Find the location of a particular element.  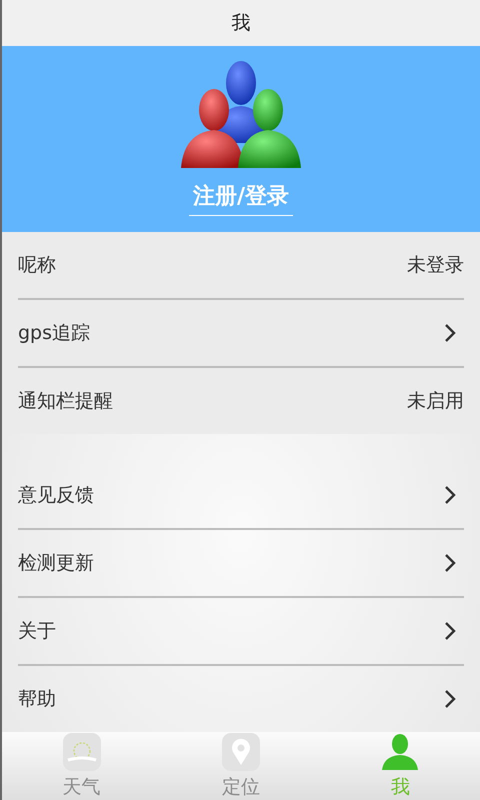

row-label: 呢称 is located at coordinates (37, 265).